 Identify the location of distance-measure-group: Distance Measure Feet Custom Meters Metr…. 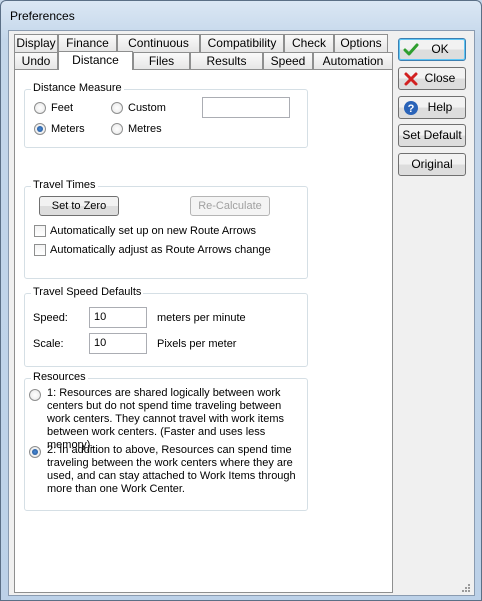
(166, 115).